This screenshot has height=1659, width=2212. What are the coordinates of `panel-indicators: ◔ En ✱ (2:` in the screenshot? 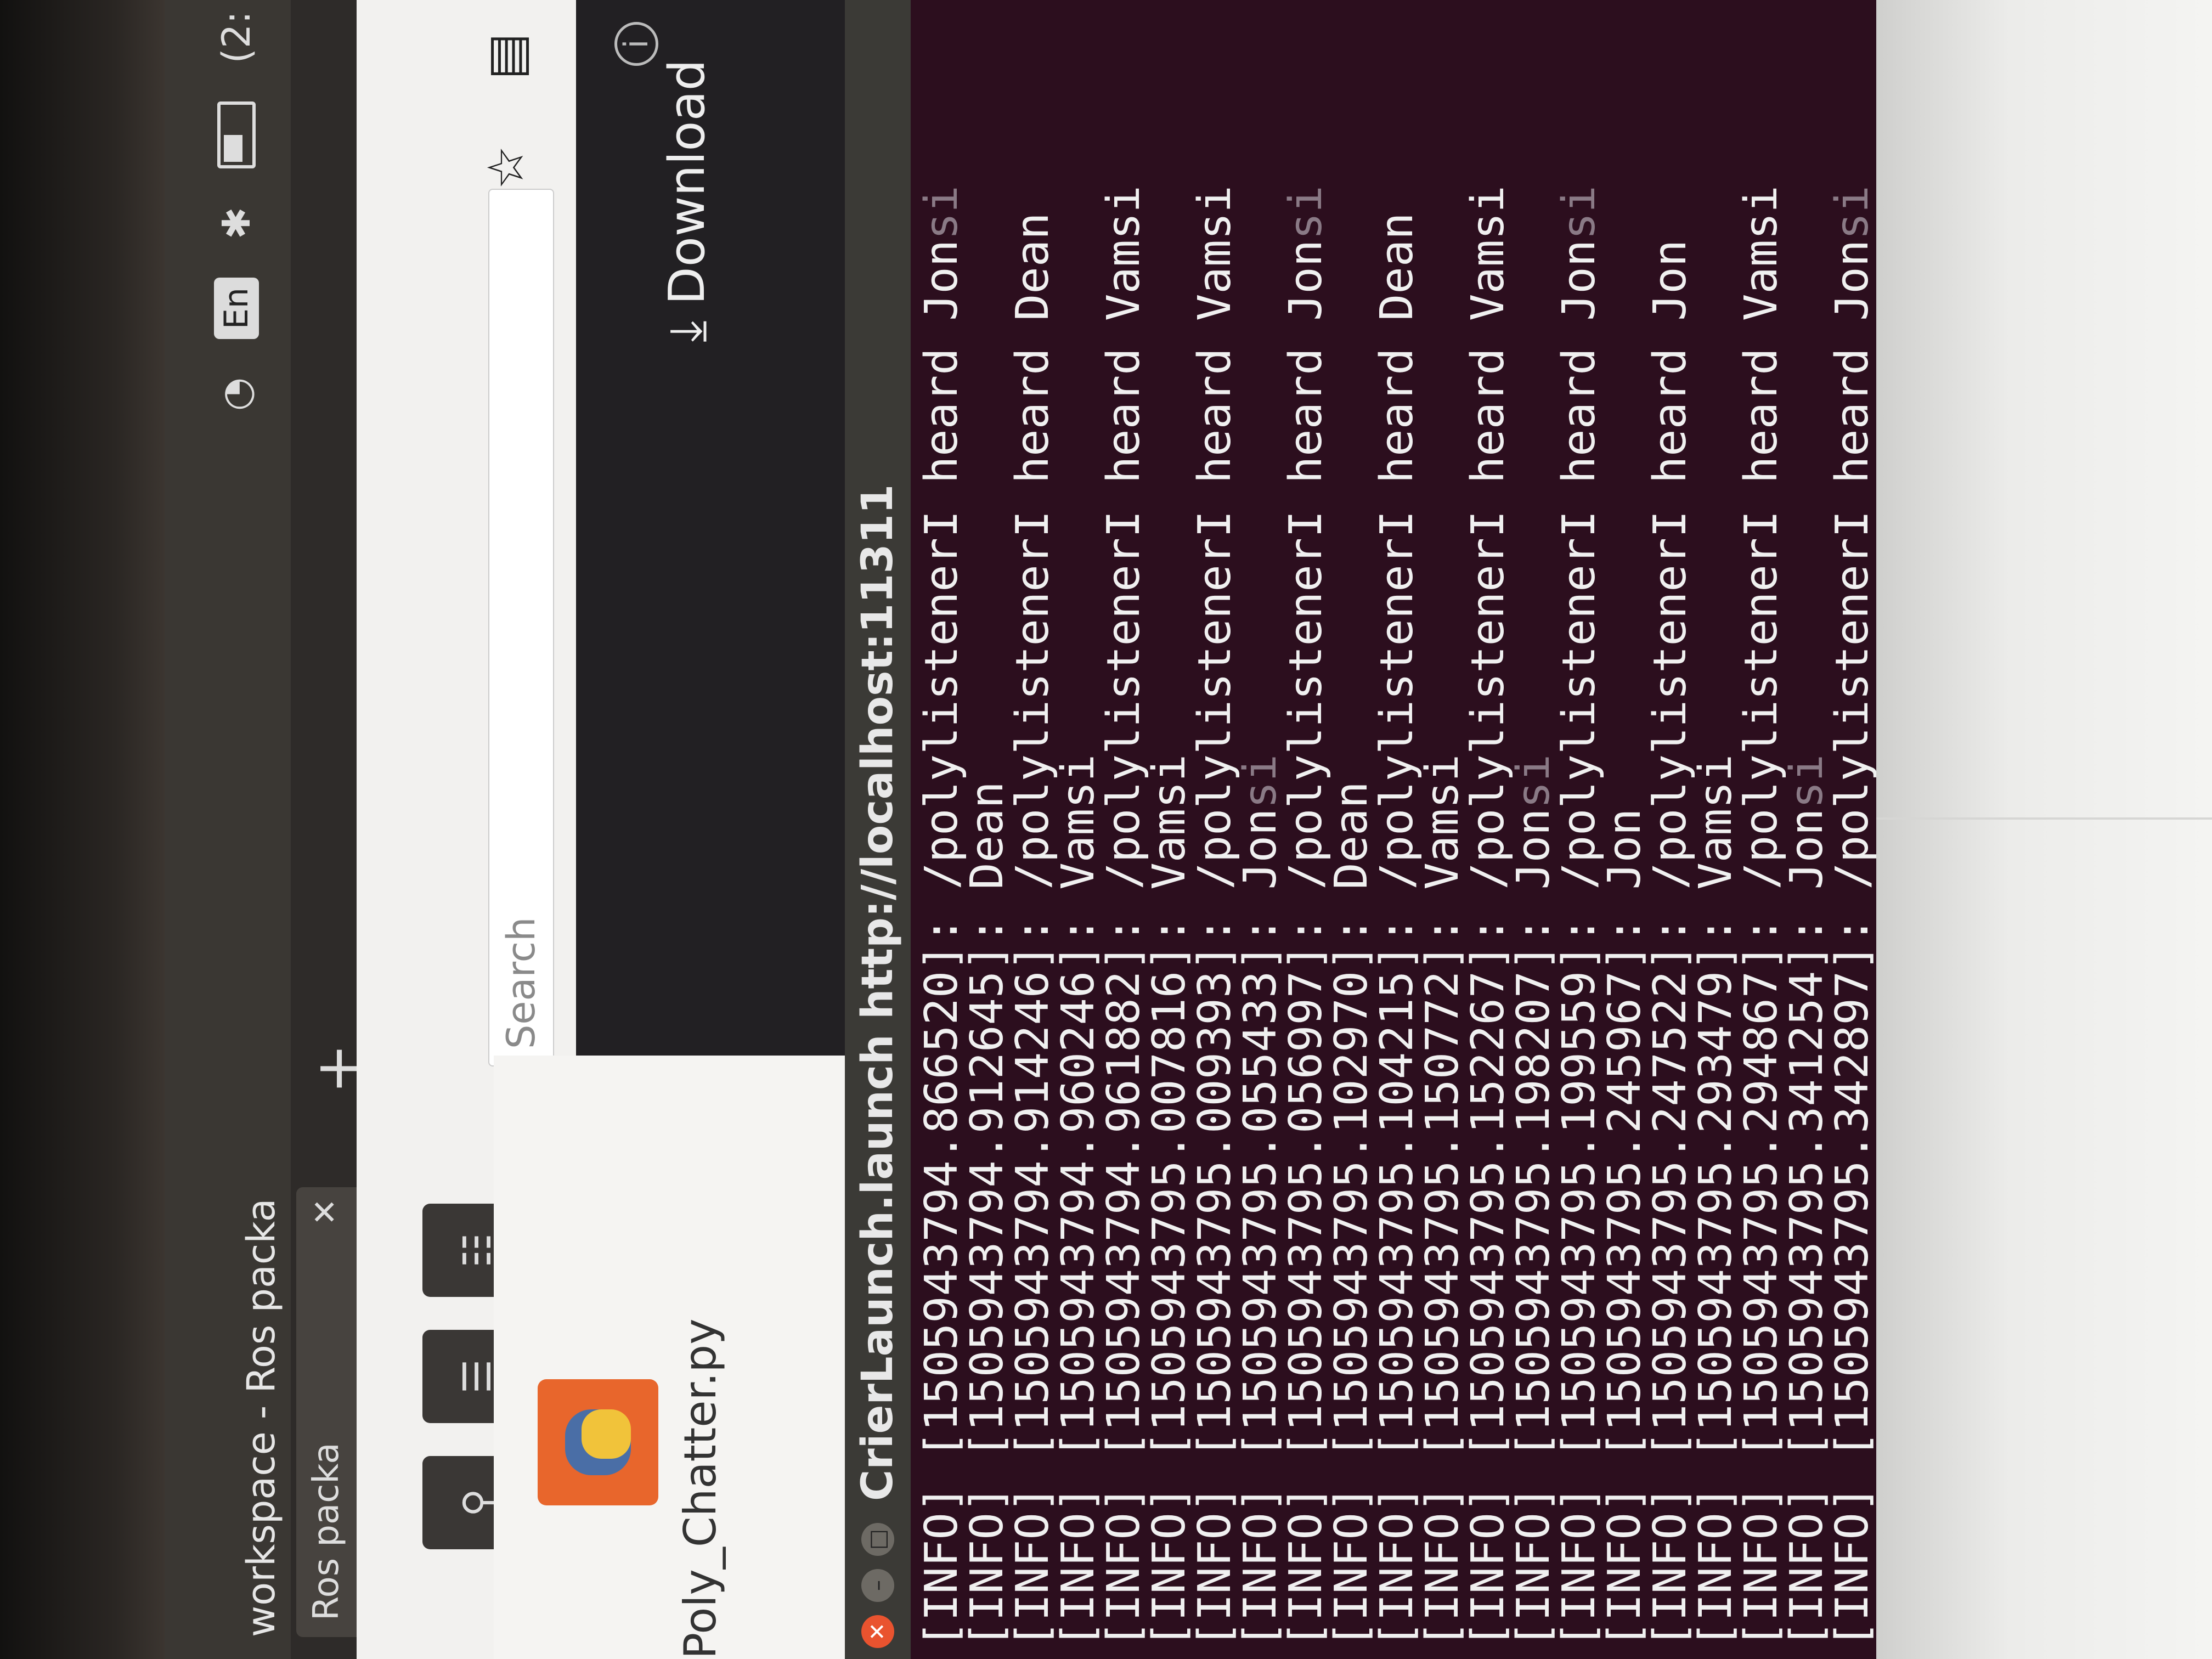 It's located at (237, 211).